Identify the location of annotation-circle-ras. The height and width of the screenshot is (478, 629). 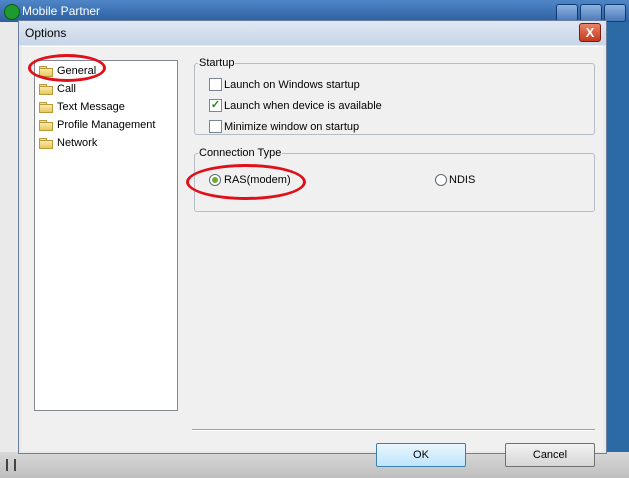
(246, 182).